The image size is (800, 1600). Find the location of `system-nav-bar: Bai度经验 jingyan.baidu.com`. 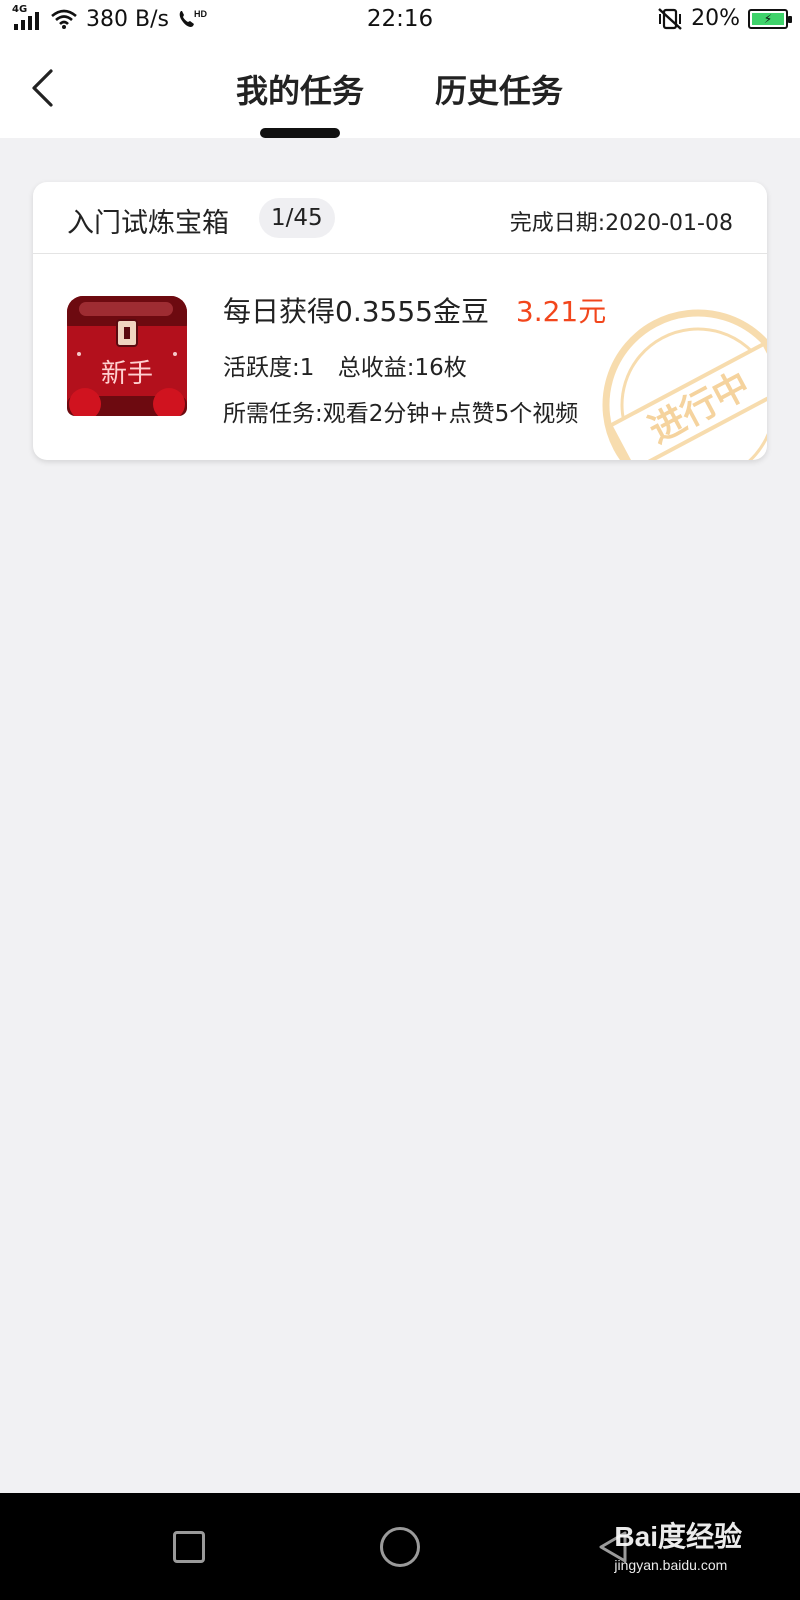

system-nav-bar: Bai度经验 jingyan.baidu.com is located at coordinates (400, 1546).